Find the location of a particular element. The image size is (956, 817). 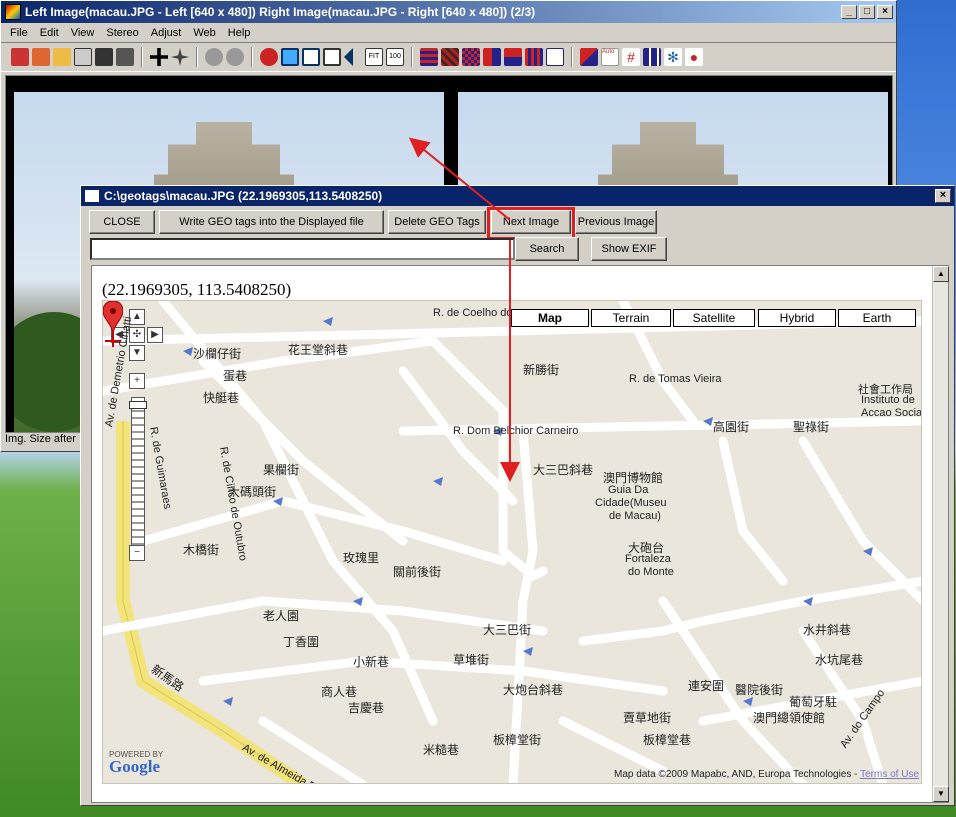

street-label: 連安圍 is located at coordinates (706, 686).